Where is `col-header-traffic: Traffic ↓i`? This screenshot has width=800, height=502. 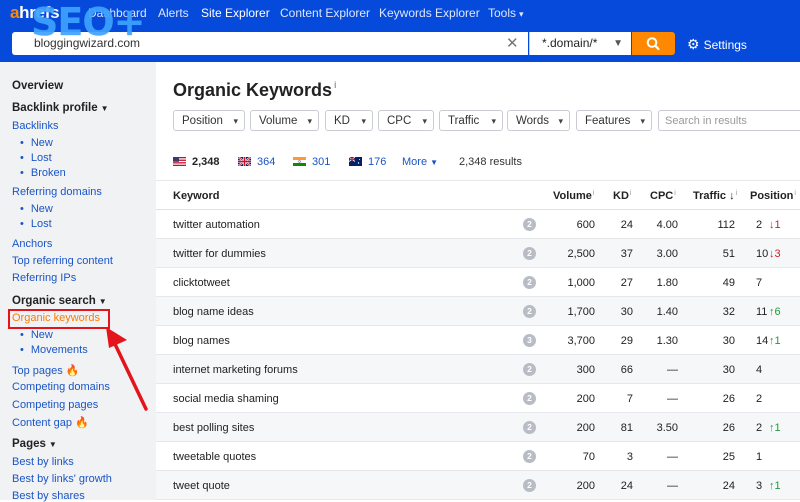
col-header-traffic: Traffic ↓i is located at coordinates (715, 196).